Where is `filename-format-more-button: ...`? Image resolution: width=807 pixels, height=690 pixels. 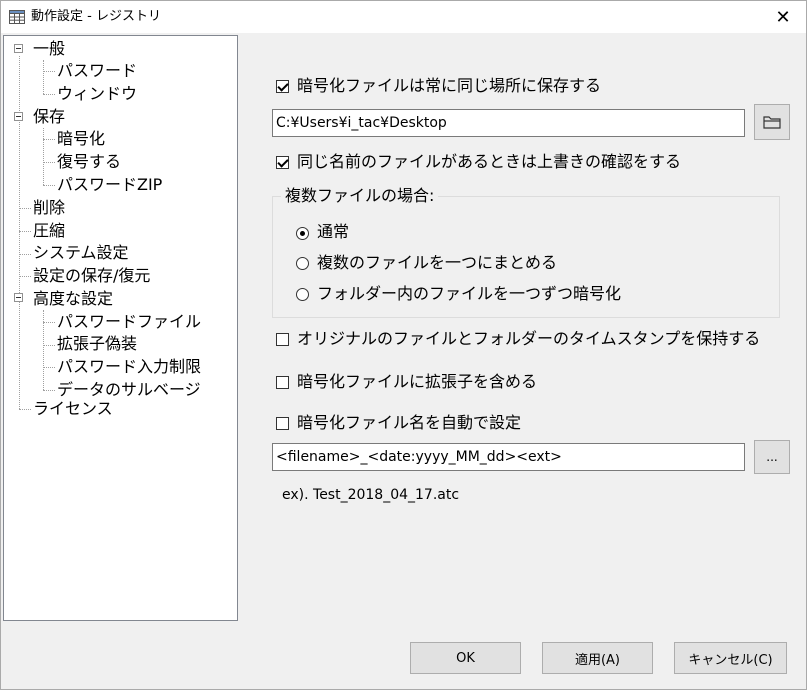 filename-format-more-button: ... is located at coordinates (772, 457).